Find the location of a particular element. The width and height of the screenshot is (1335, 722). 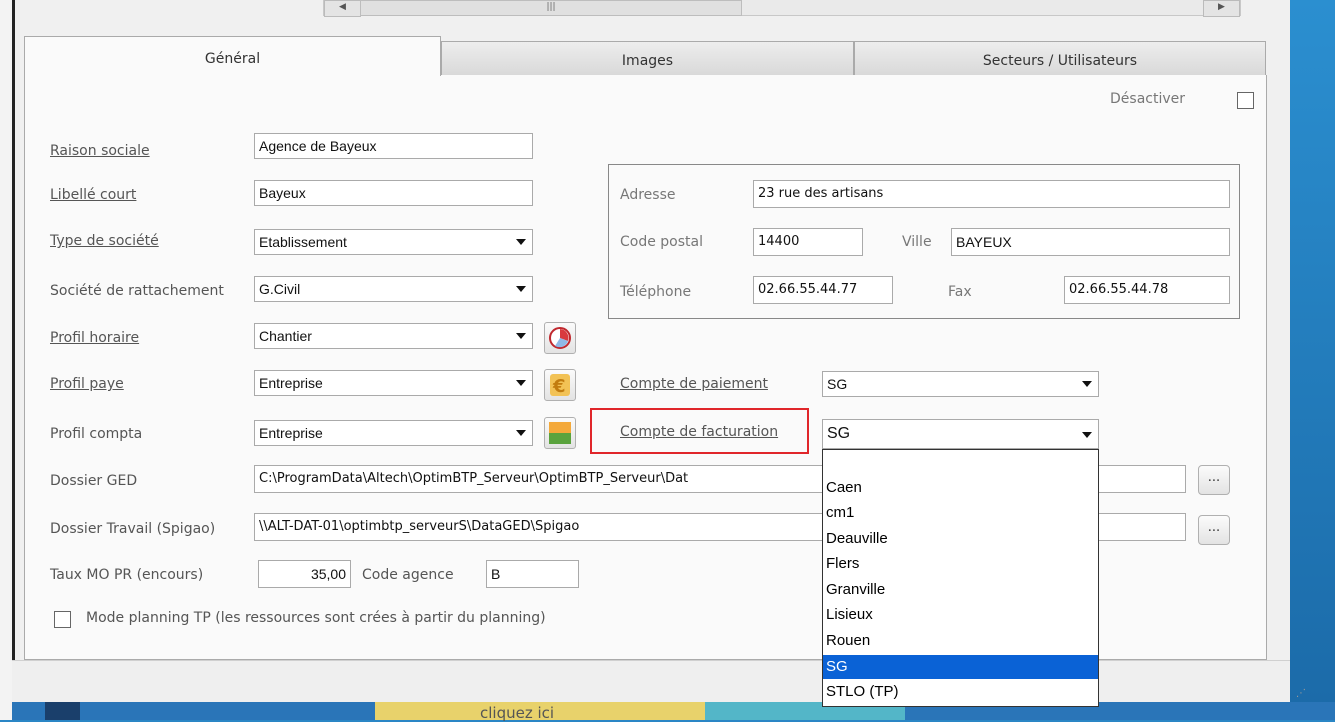

profil-paye-select: Entreprise is located at coordinates (393, 383).